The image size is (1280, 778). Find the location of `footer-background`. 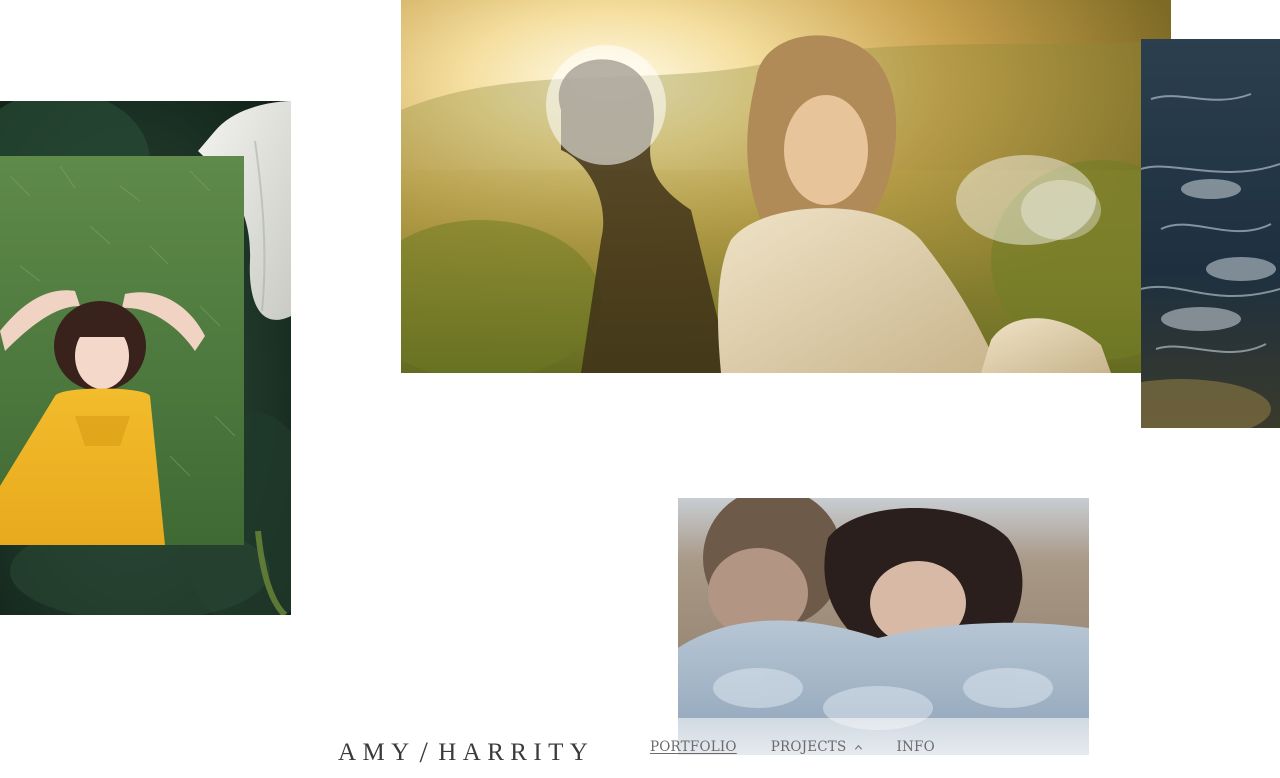

footer-background is located at coordinates (640, 748).